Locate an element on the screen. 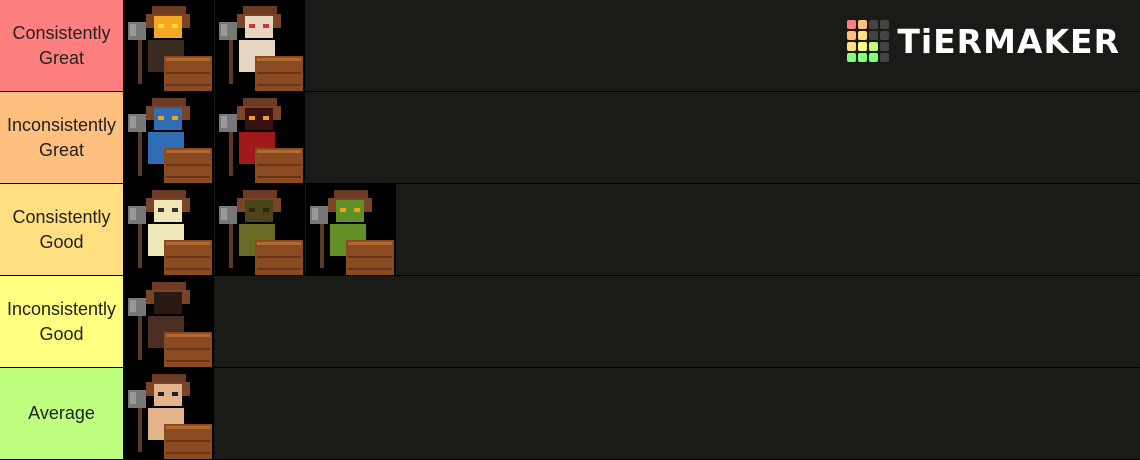  tiermaker-logo: TiERMAKER is located at coordinates (983, 41).